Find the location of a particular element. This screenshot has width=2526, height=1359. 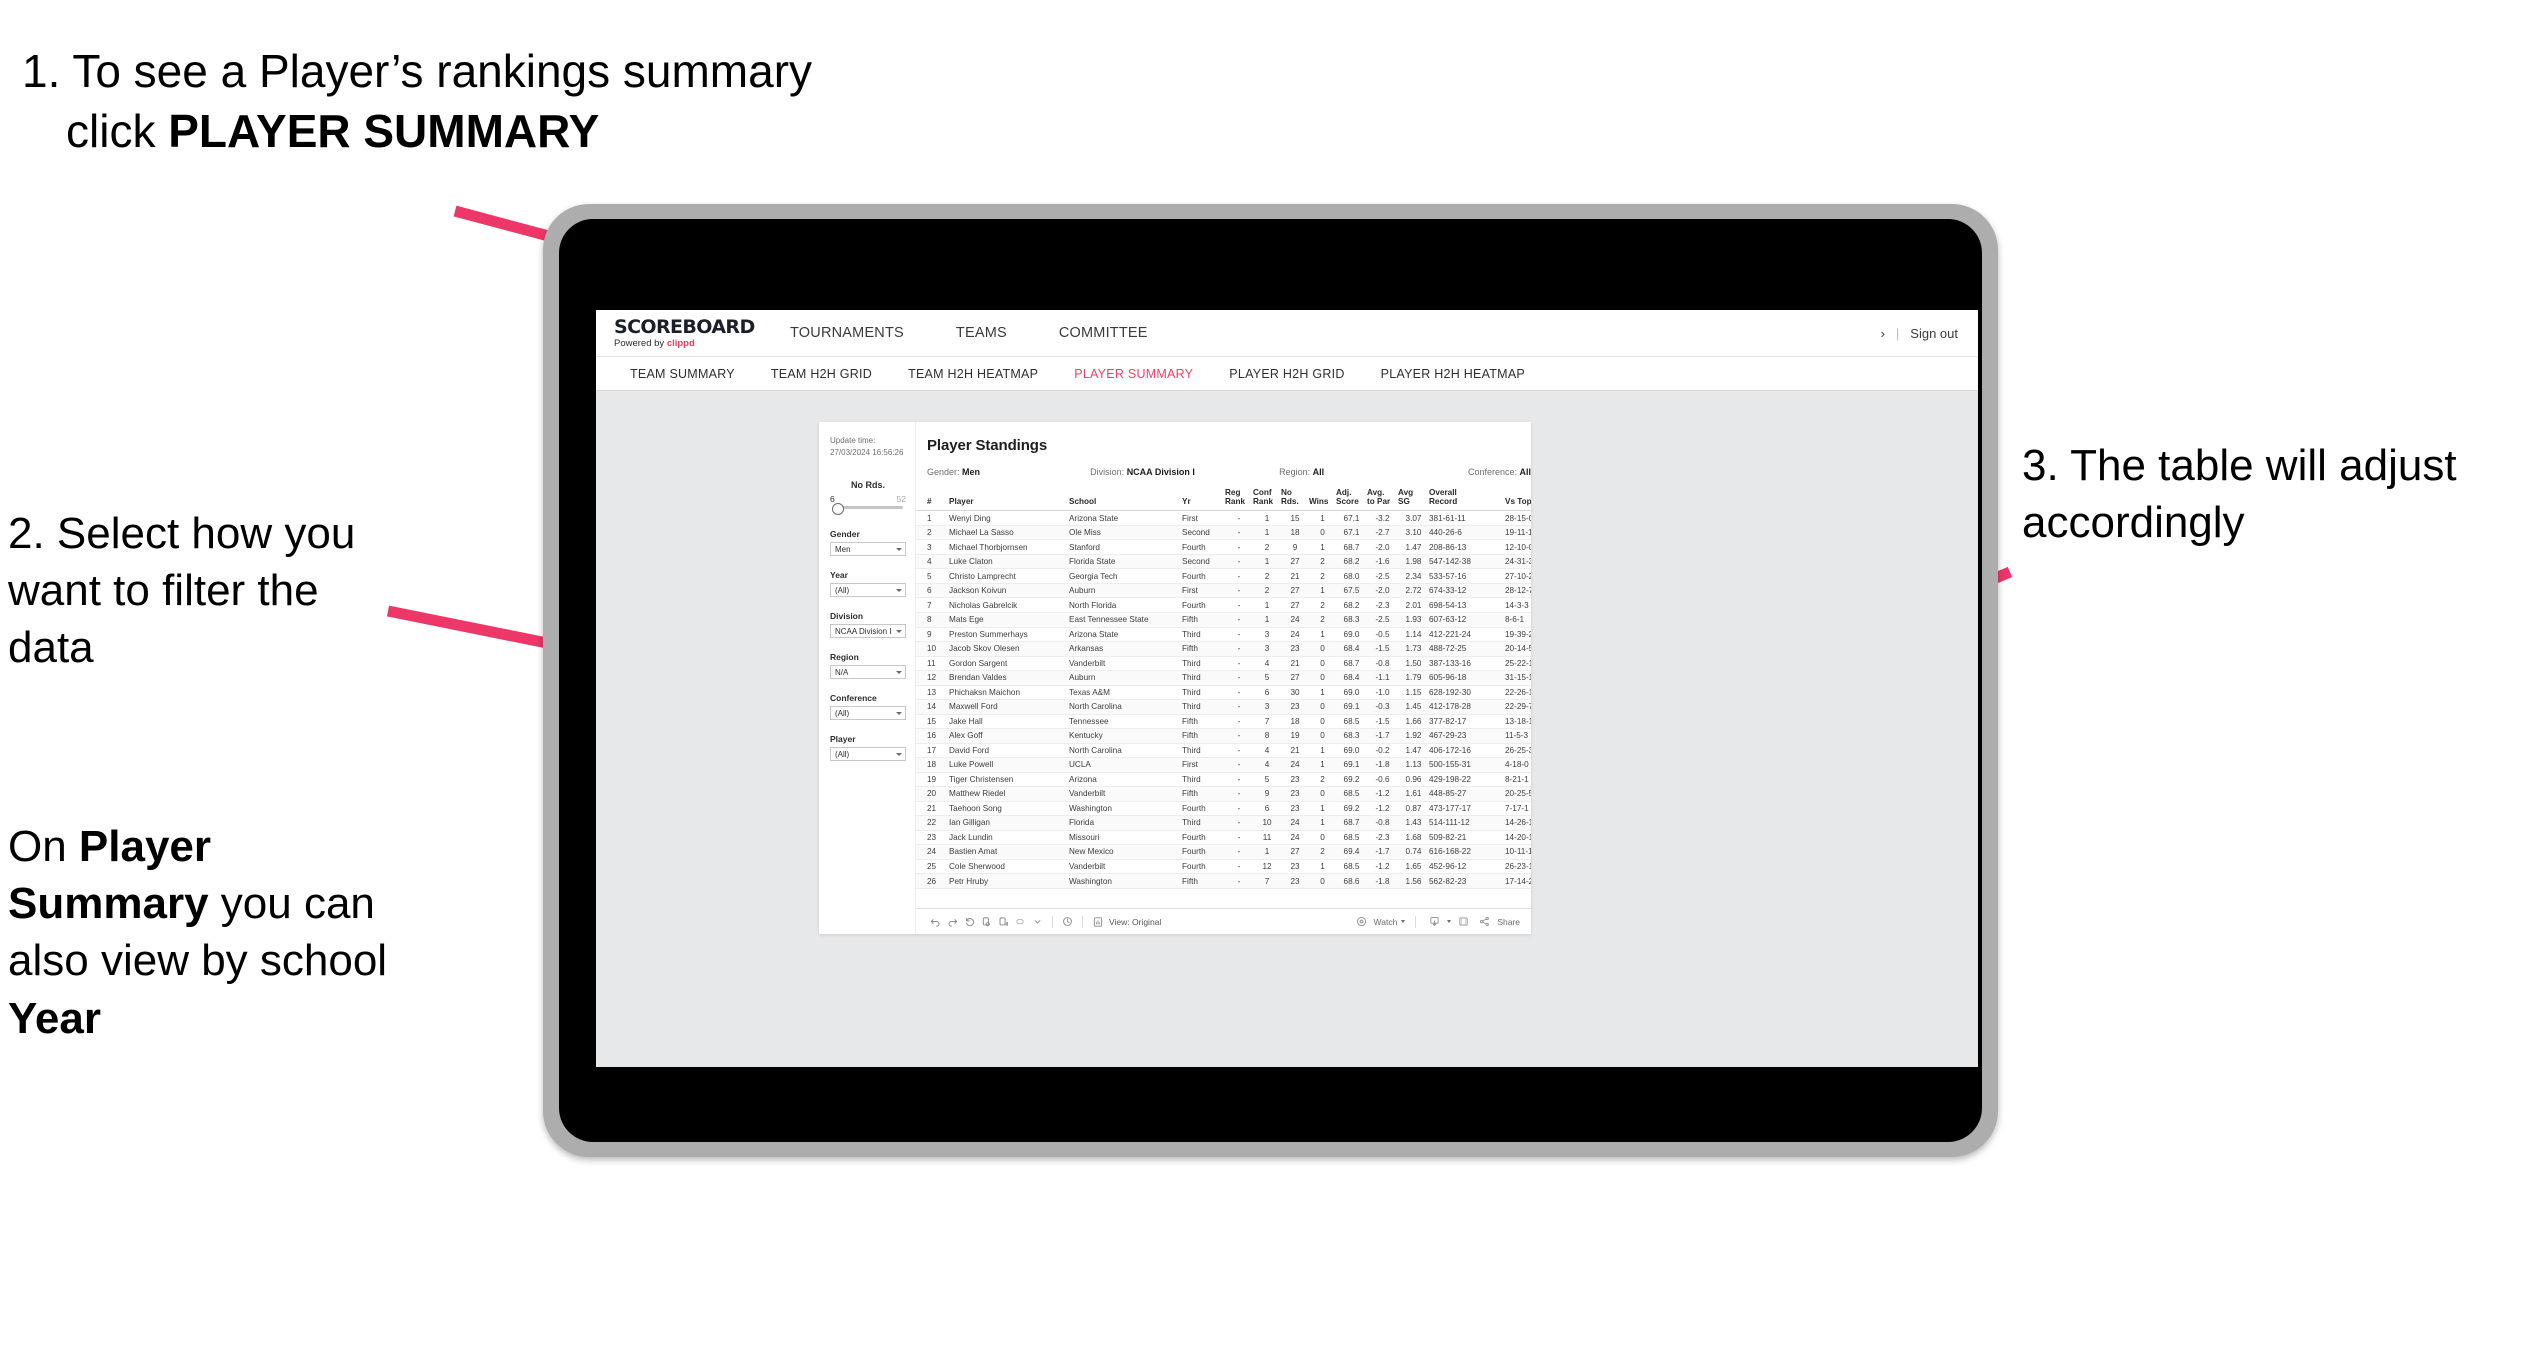

nav-item-committee: COMMITTEE is located at coordinates (1103, 333).